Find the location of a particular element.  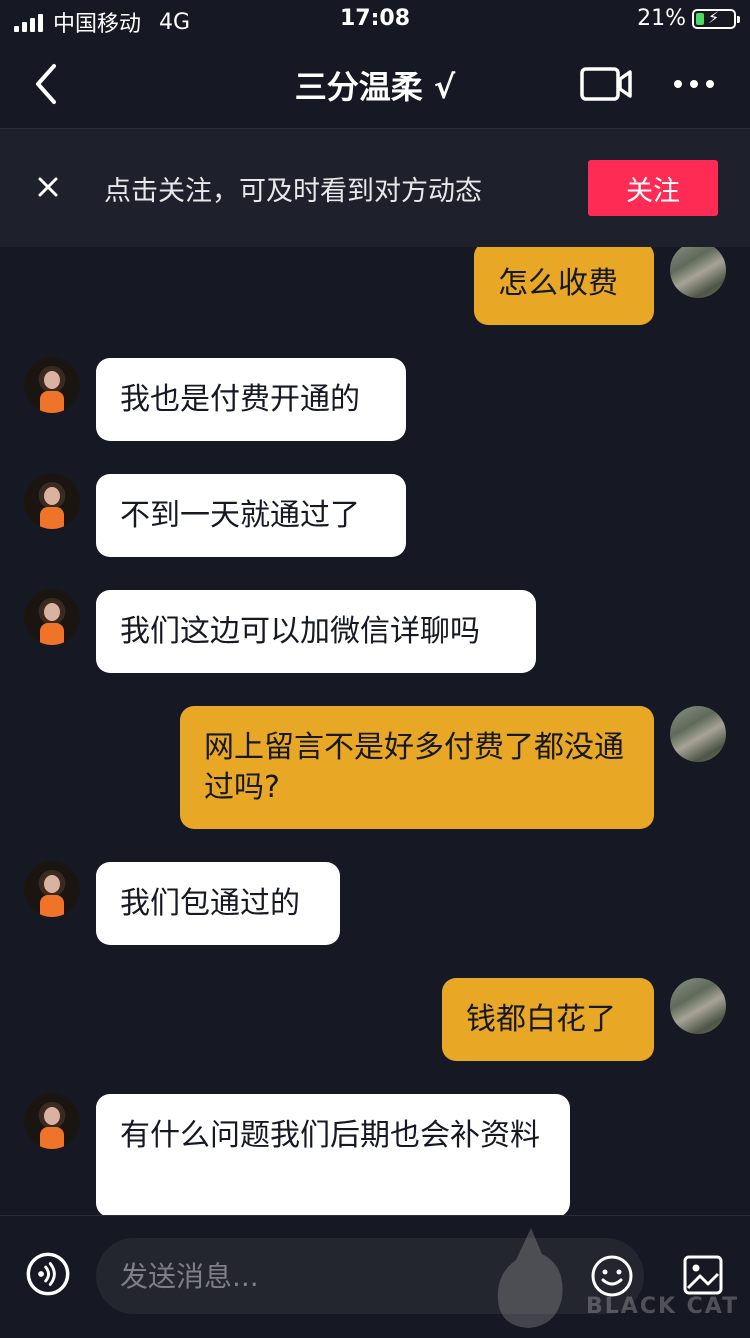

cat-logo-icon is located at coordinates (530, 1278).